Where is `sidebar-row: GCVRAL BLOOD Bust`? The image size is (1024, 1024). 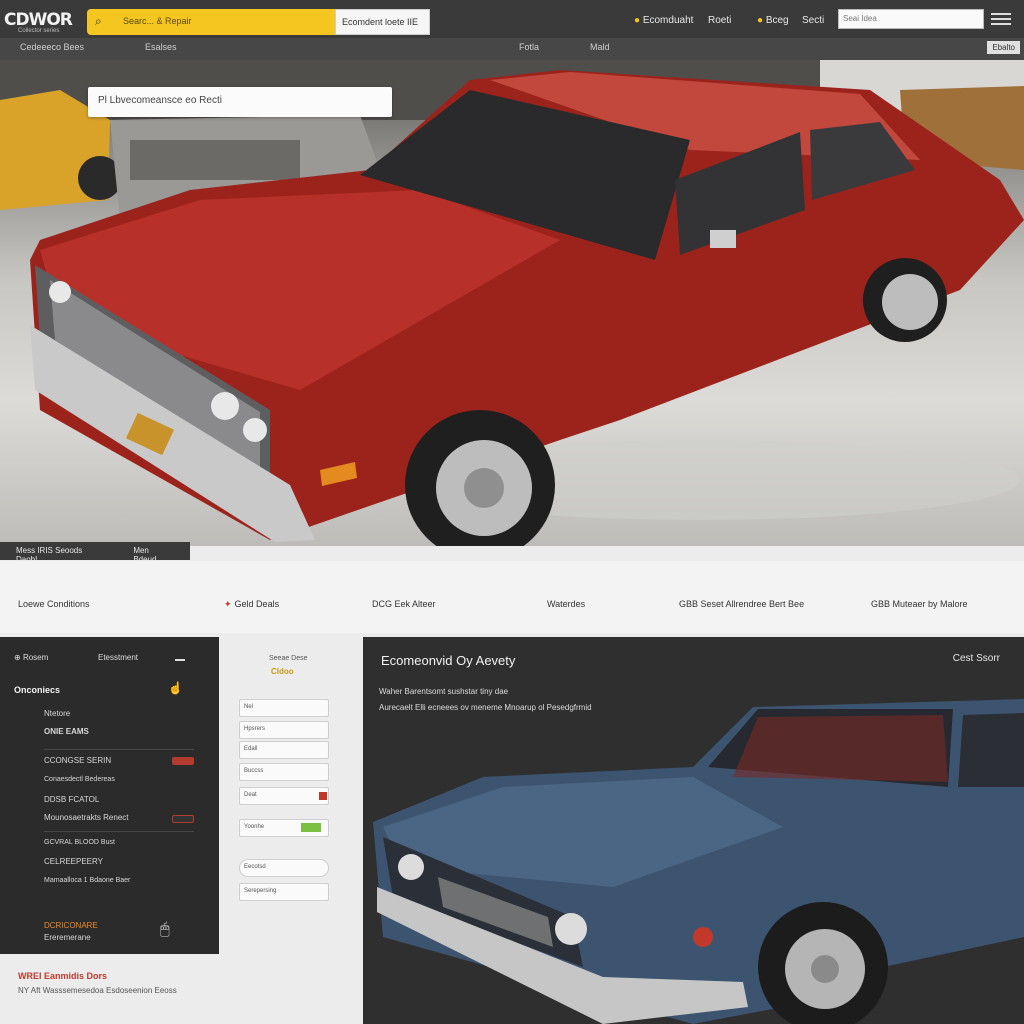
sidebar-row: GCVRAL BLOOD Bust is located at coordinates (79, 842).